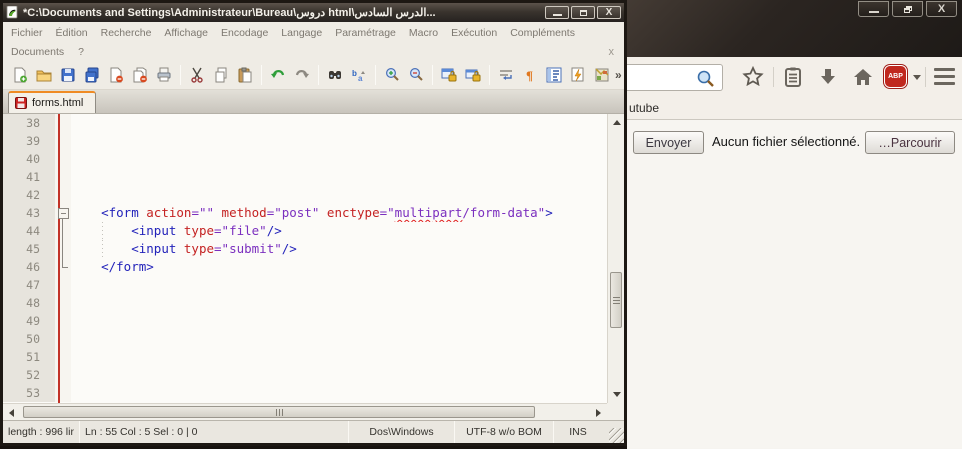  What do you see at coordinates (313, 52) in the screenshot?
I see `menu-row-2: Documents? x` at bounding box center [313, 52].